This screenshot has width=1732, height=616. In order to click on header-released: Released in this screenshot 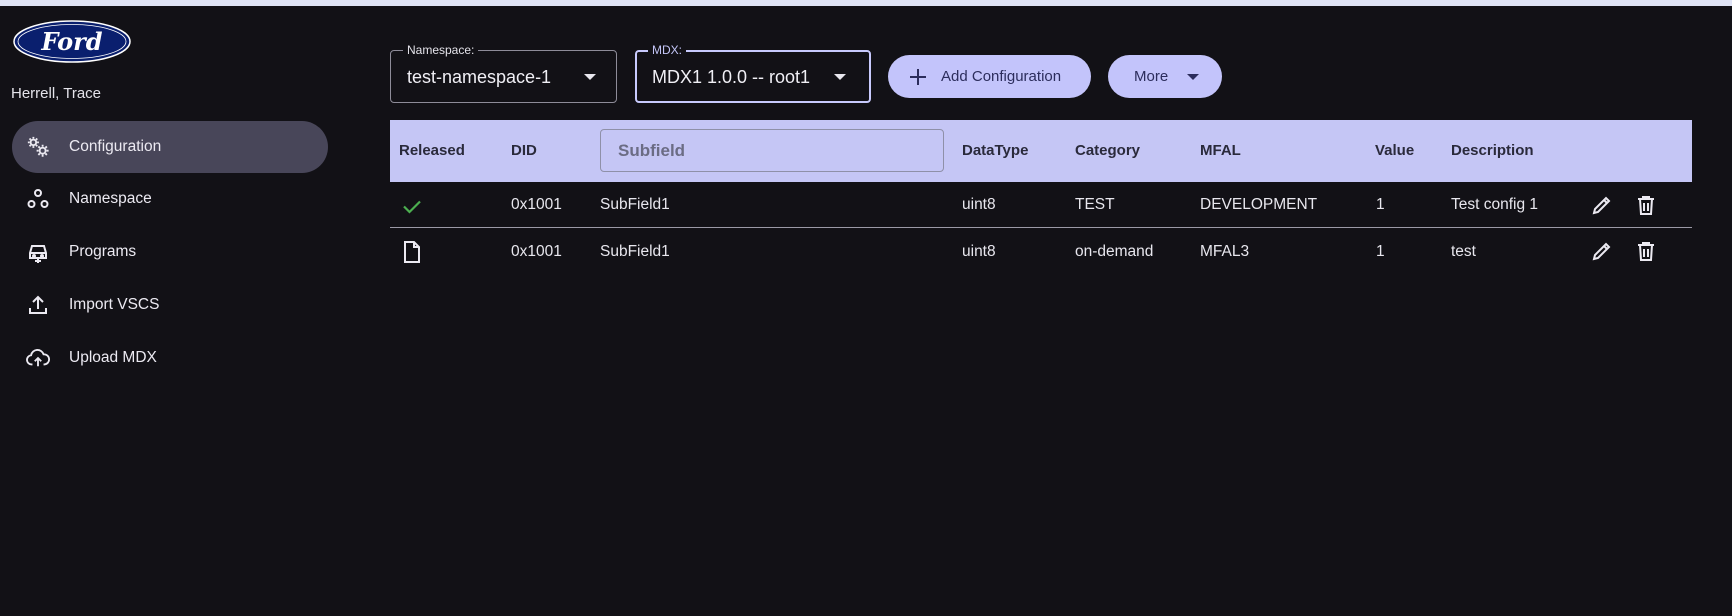, I will do `click(432, 150)`.